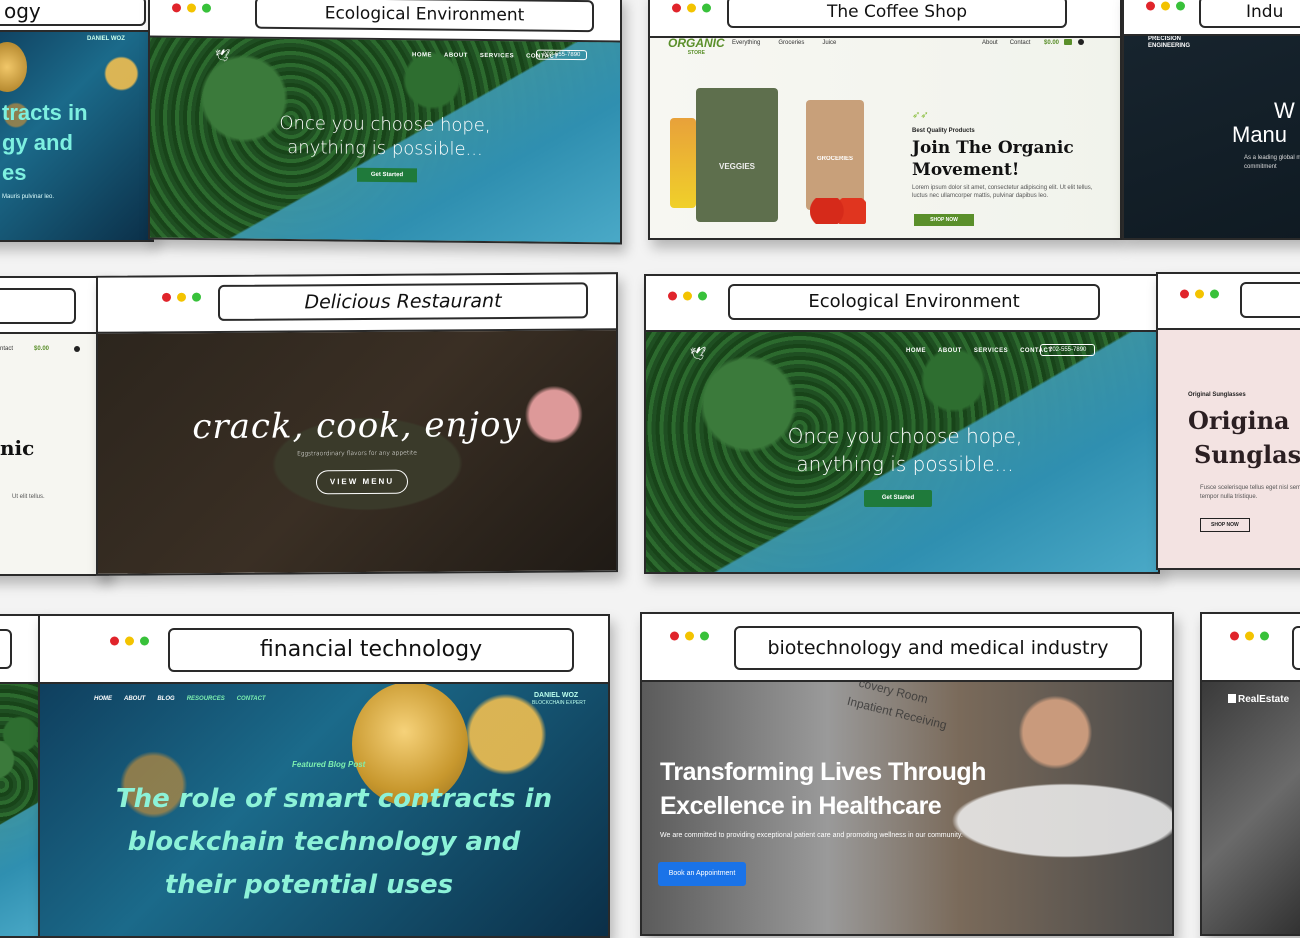  What do you see at coordinates (6, 349) in the screenshot?
I see `nav-contact: ntact` at bounding box center [6, 349].